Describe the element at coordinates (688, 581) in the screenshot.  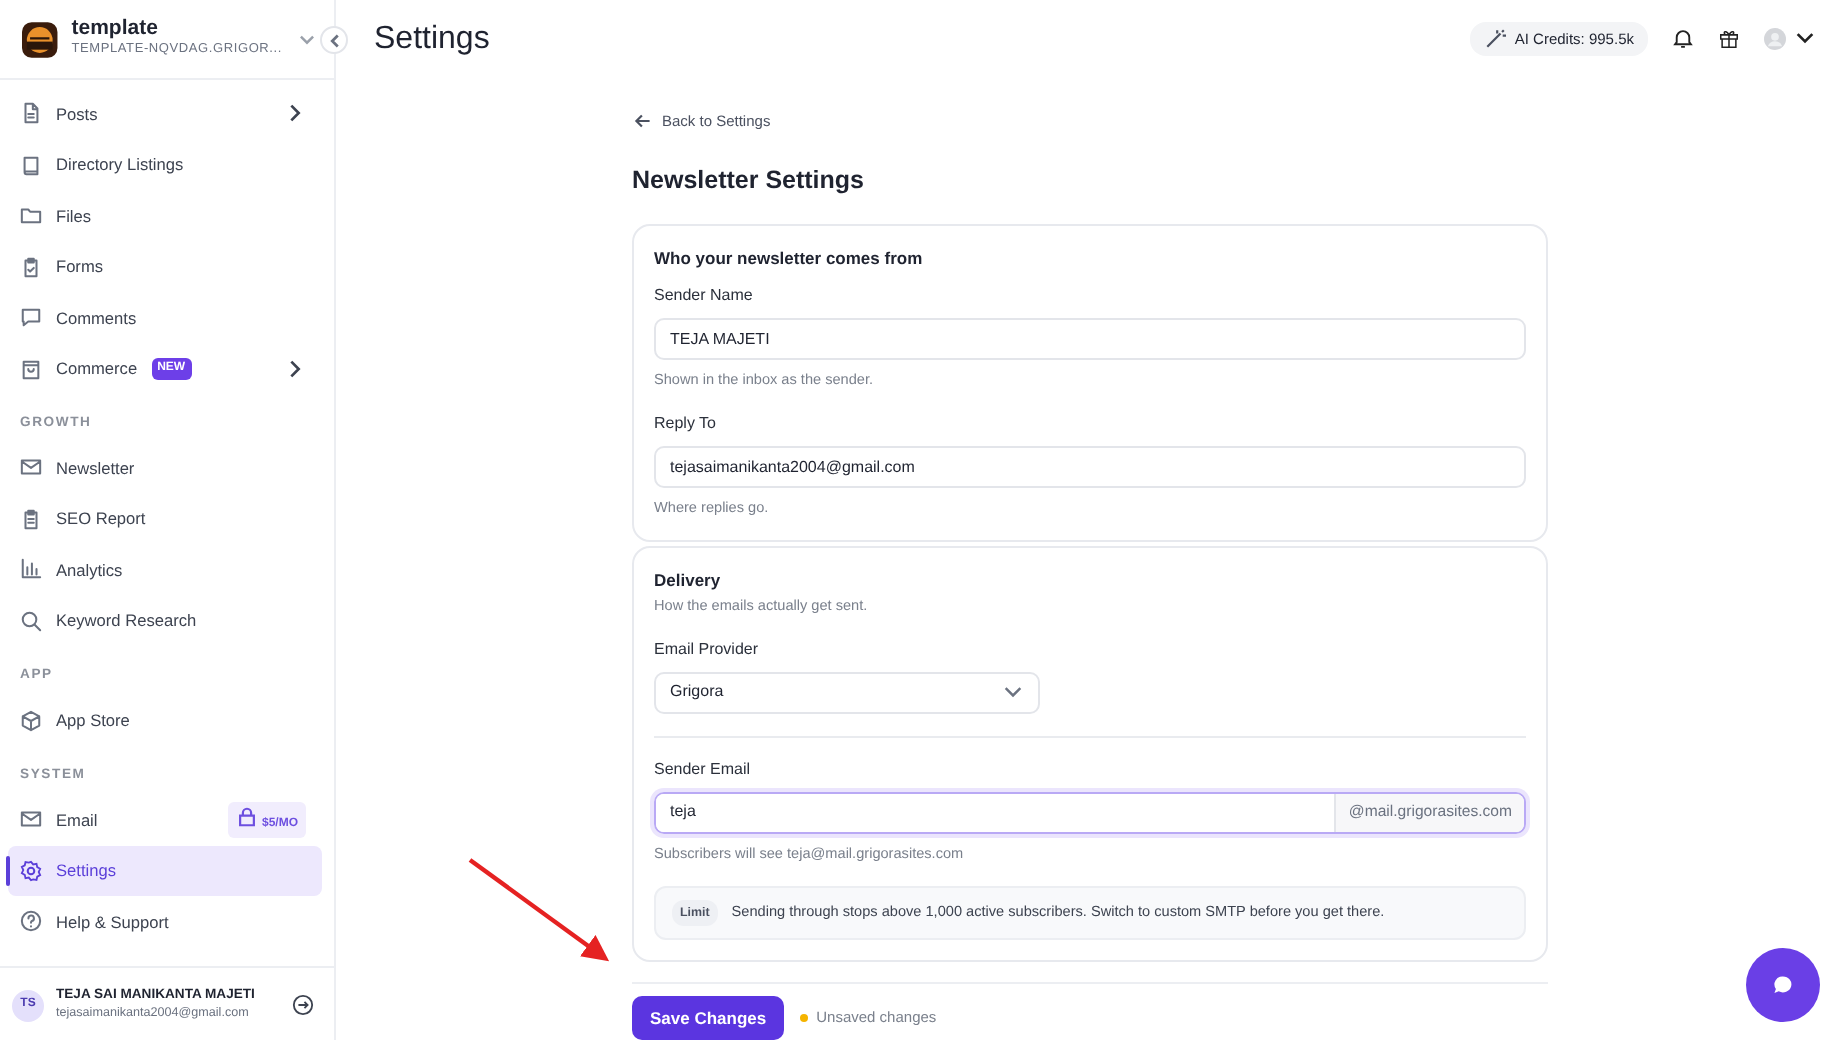
I see `card-title: Delivery` at that location.